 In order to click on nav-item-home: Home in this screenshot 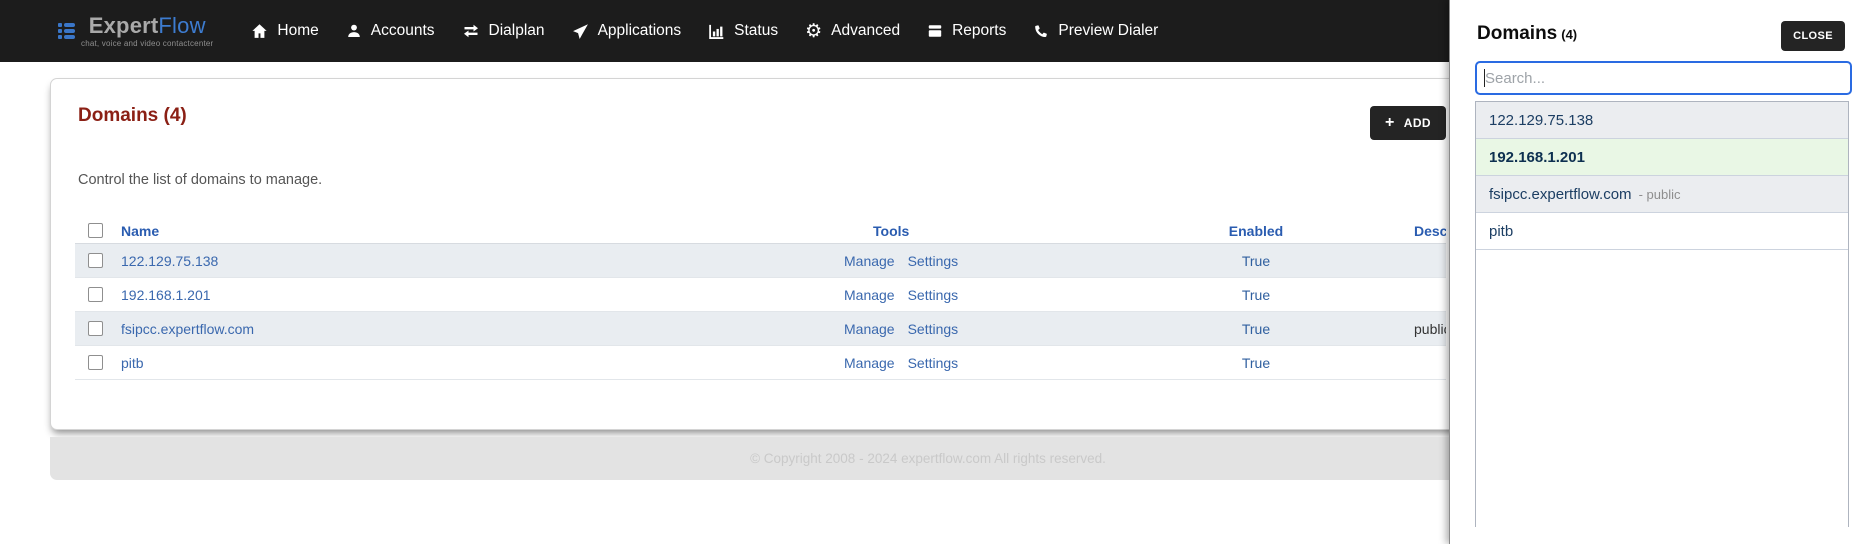, I will do `click(285, 31)`.